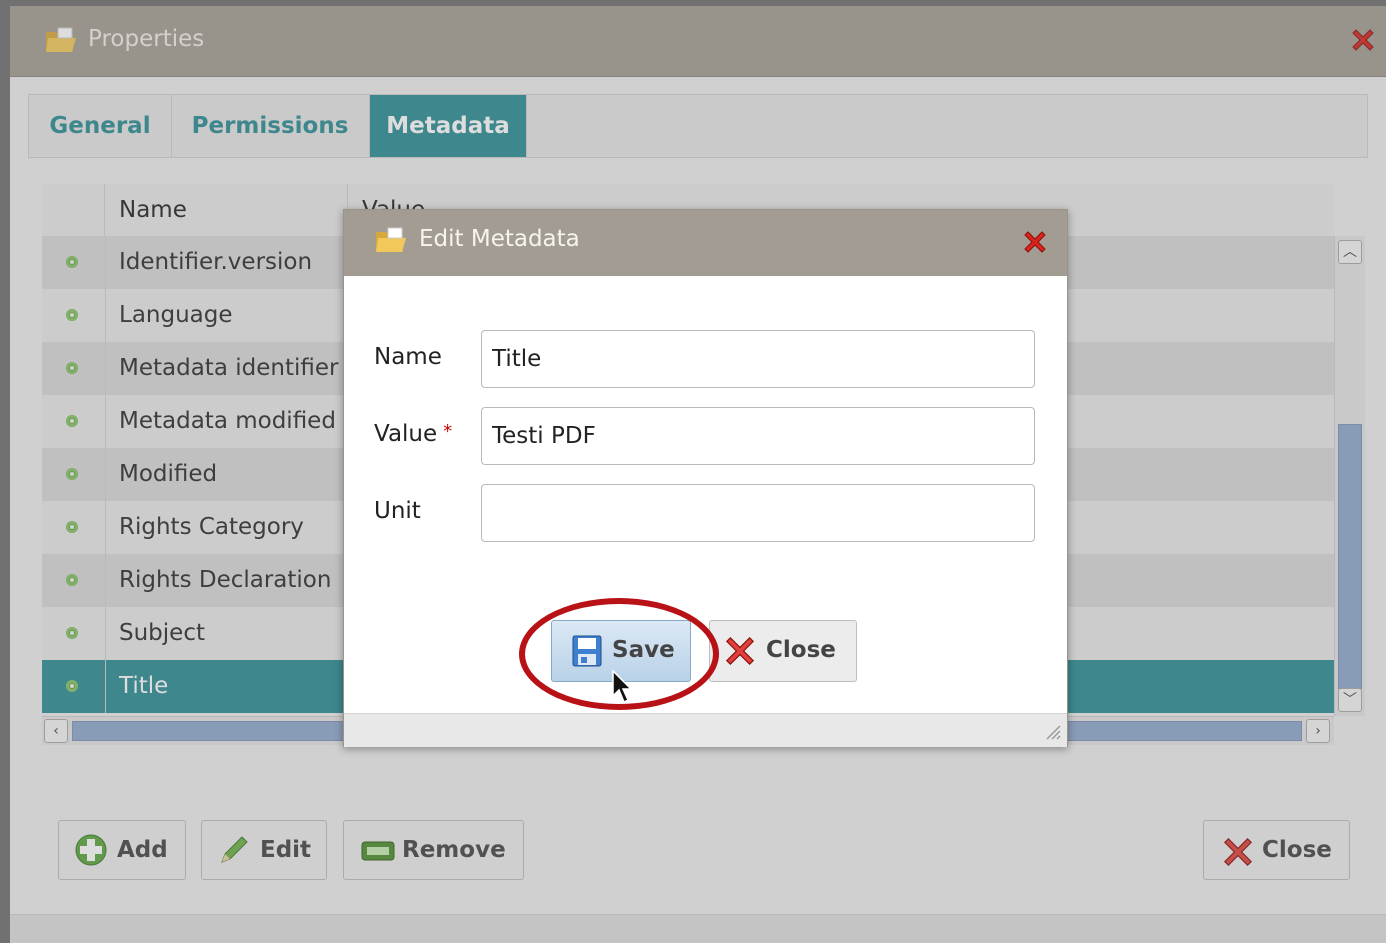 The height and width of the screenshot is (943, 1386). Describe the element at coordinates (1035, 244) in the screenshot. I see `close-icon` at that location.